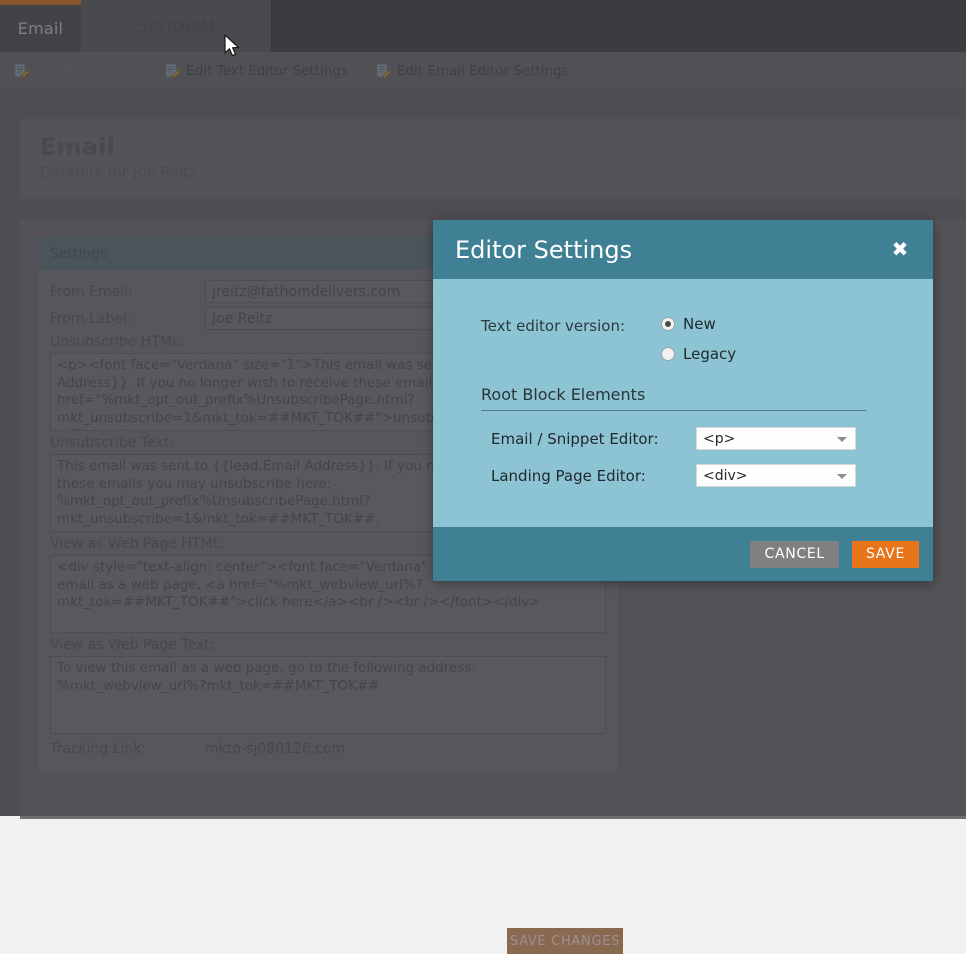 This screenshot has width=966, height=954. Describe the element at coordinates (900, 249) in the screenshot. I see `close-icon: ✖` at that location.